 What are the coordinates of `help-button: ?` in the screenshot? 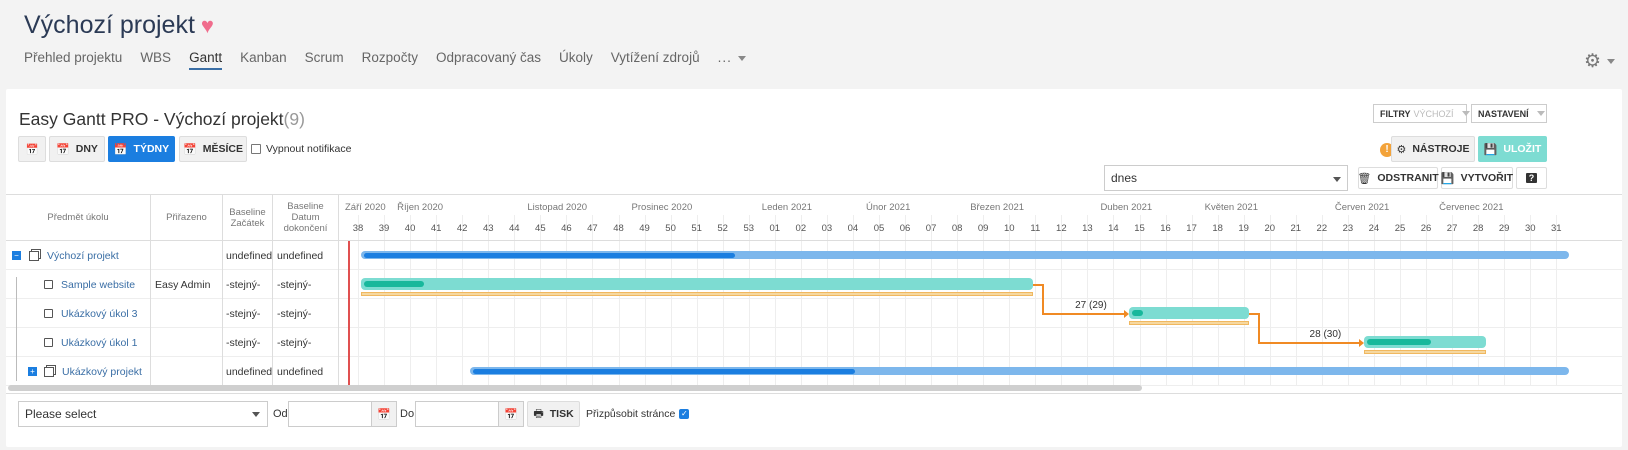 It's located at (1531, 178).